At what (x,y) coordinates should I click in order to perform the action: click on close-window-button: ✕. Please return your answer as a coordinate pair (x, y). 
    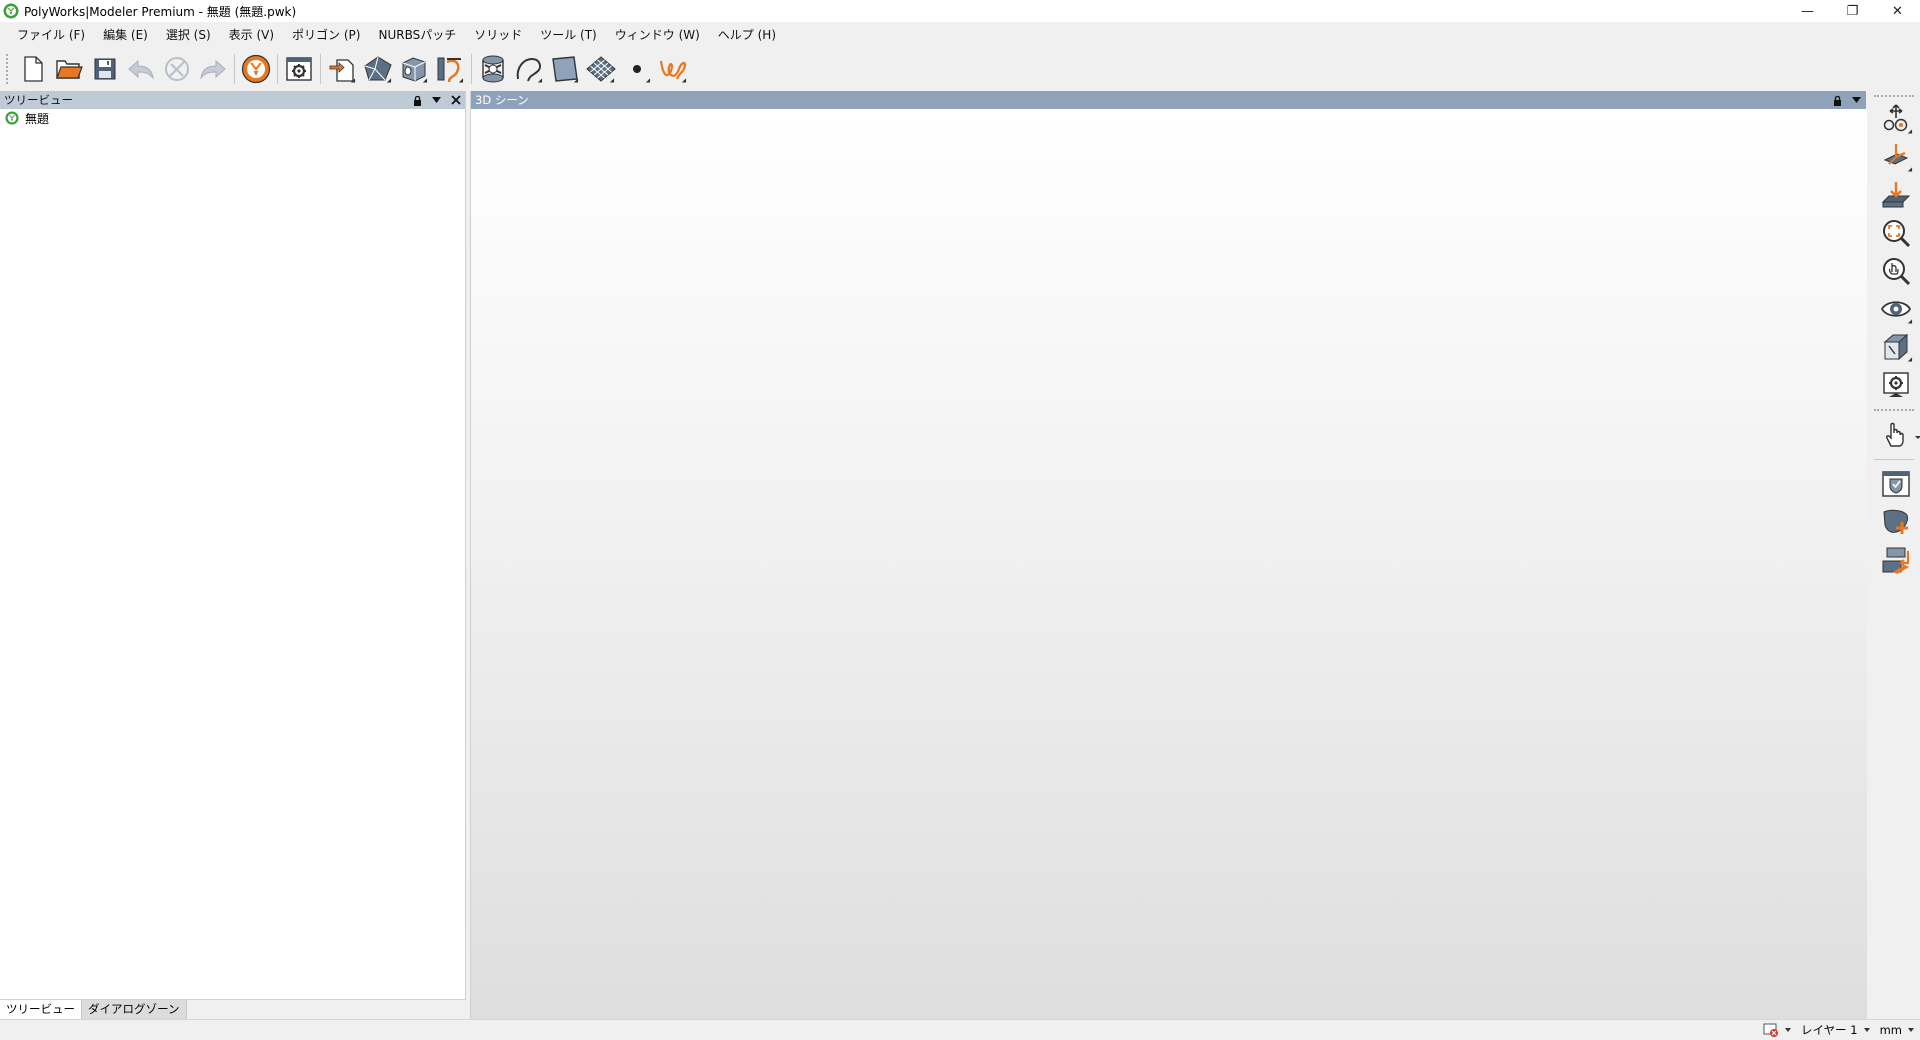
    Looking at the image, I should click on (1897, 11).